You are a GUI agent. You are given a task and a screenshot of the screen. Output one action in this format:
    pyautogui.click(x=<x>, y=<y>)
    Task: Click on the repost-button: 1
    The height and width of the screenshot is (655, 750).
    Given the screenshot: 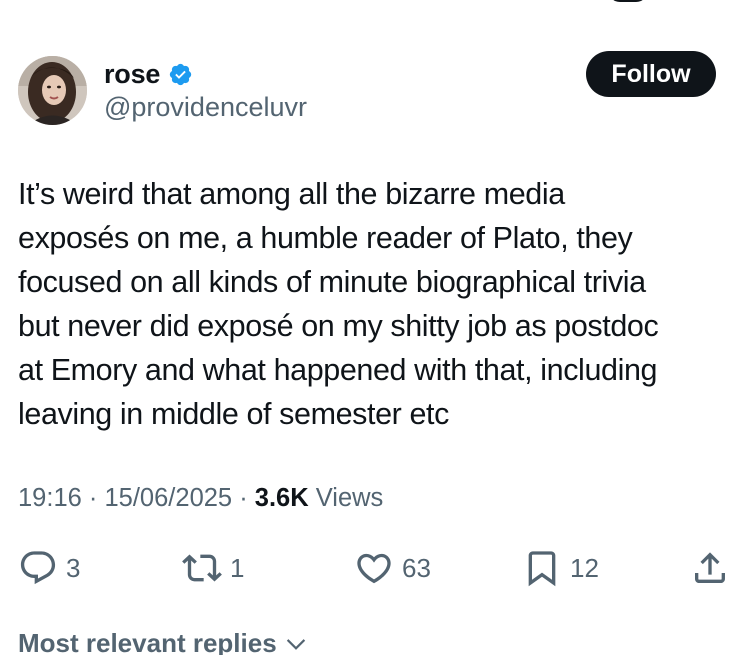 What is the action you would take?
    pyautogui.click(x=213, y=568)
    